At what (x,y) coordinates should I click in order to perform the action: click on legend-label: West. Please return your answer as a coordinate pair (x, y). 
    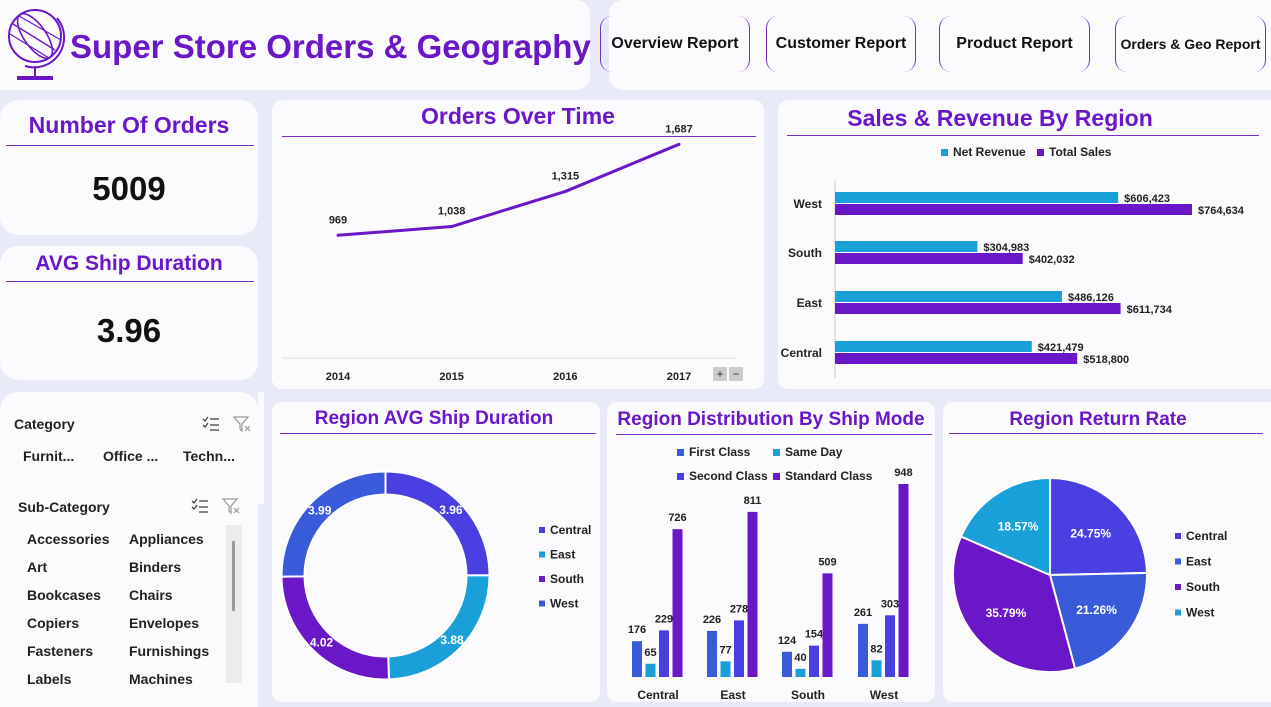
    Looking at the image, I should click on (564, 604).